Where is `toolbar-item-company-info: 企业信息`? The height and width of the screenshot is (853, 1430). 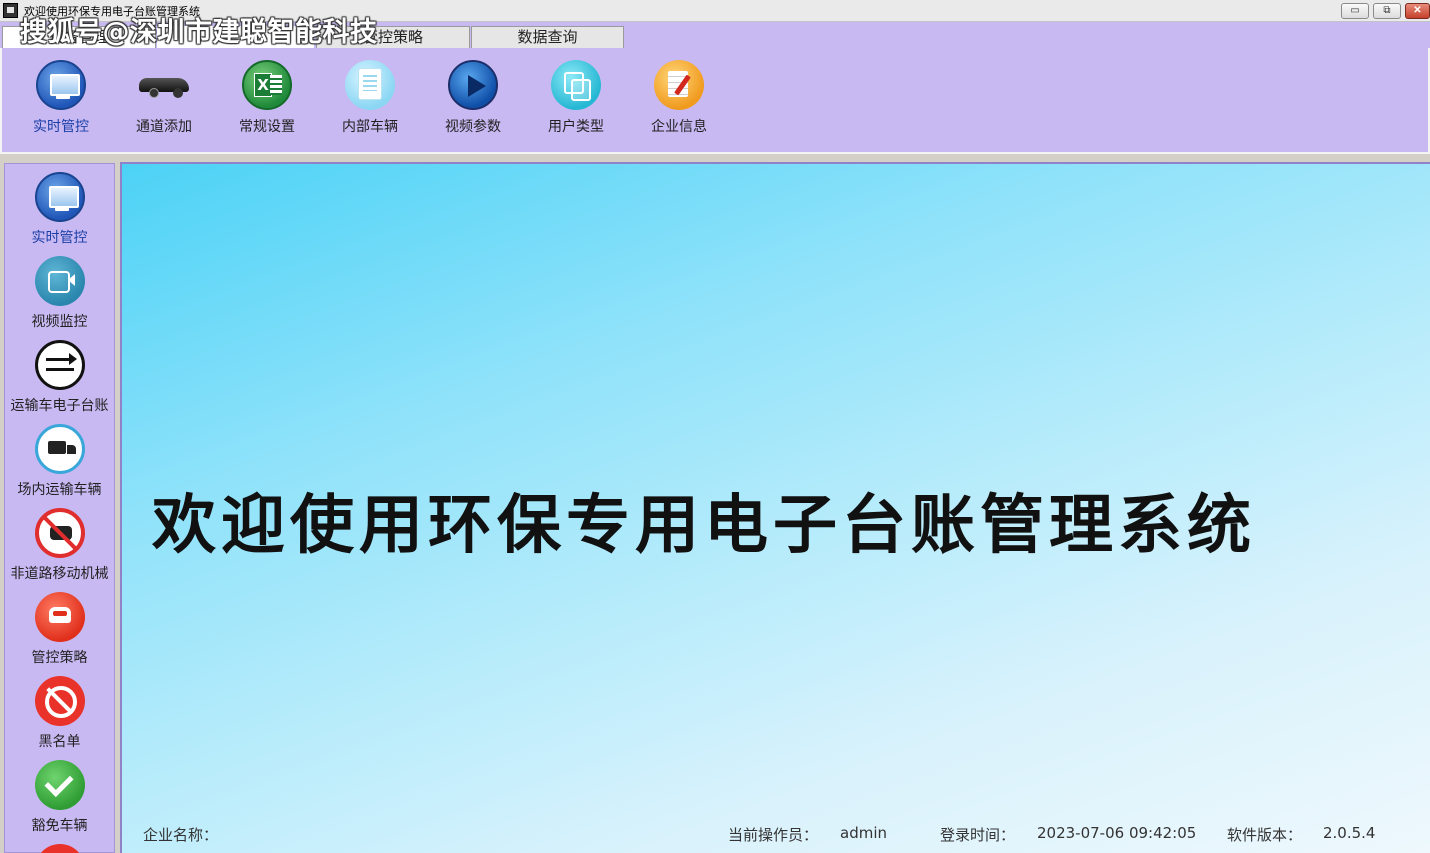 toolbar-item-company-info: 企业信息 is located at coordinates (679, 98).